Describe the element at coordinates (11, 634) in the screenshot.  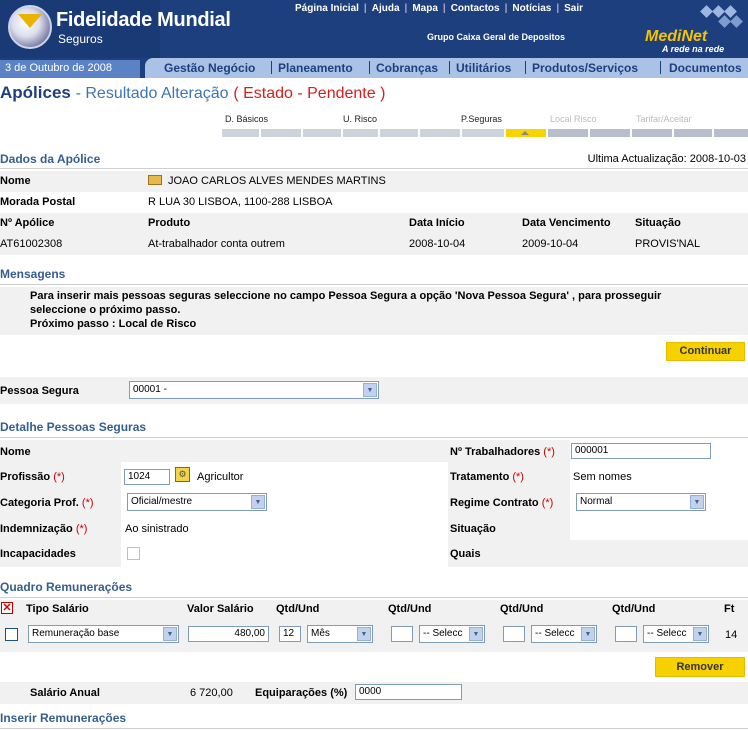
I see `row-checkbox` at that location.